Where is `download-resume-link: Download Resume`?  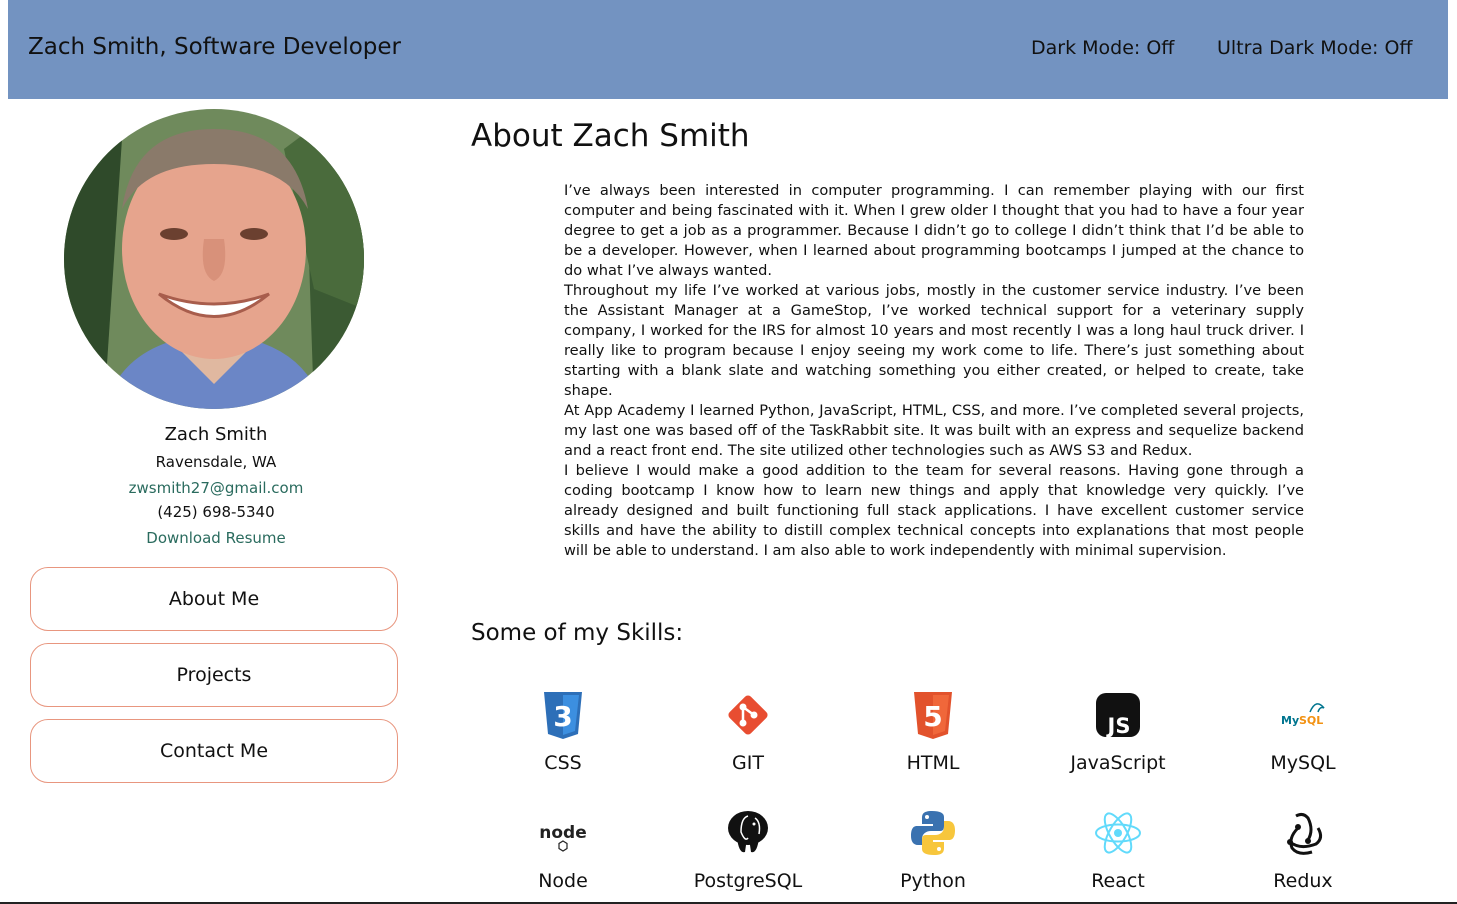
download-resume-link: Download Resume is located at coordinates (215, 538).